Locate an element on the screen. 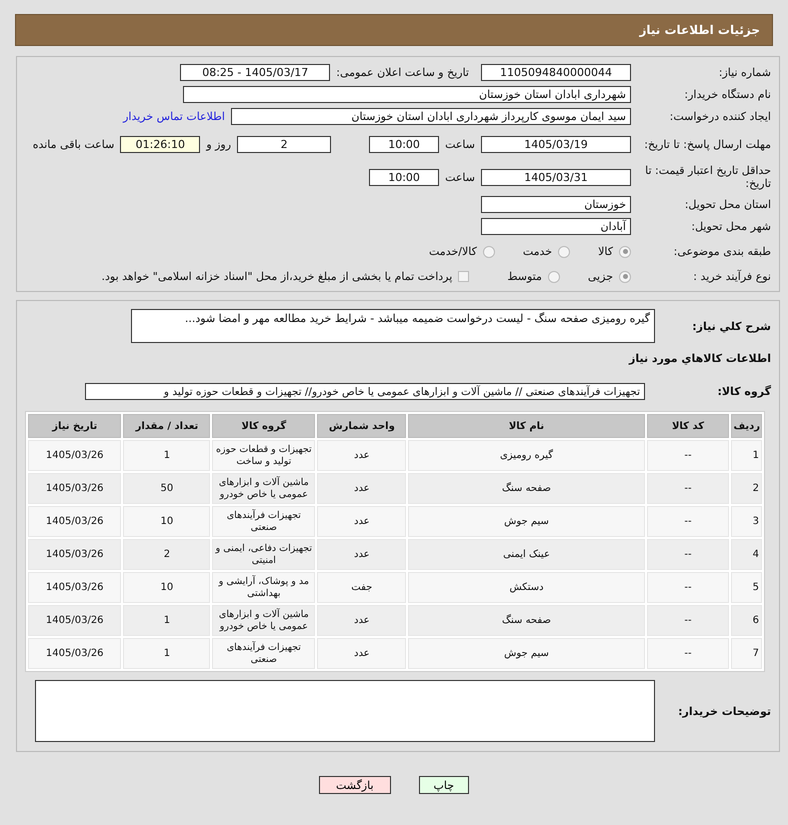 Image resolution: width=788 pixels, height=825 pixels. page-title: جزئیات اطلاعات نیاز is located at coordinates (699, 30).